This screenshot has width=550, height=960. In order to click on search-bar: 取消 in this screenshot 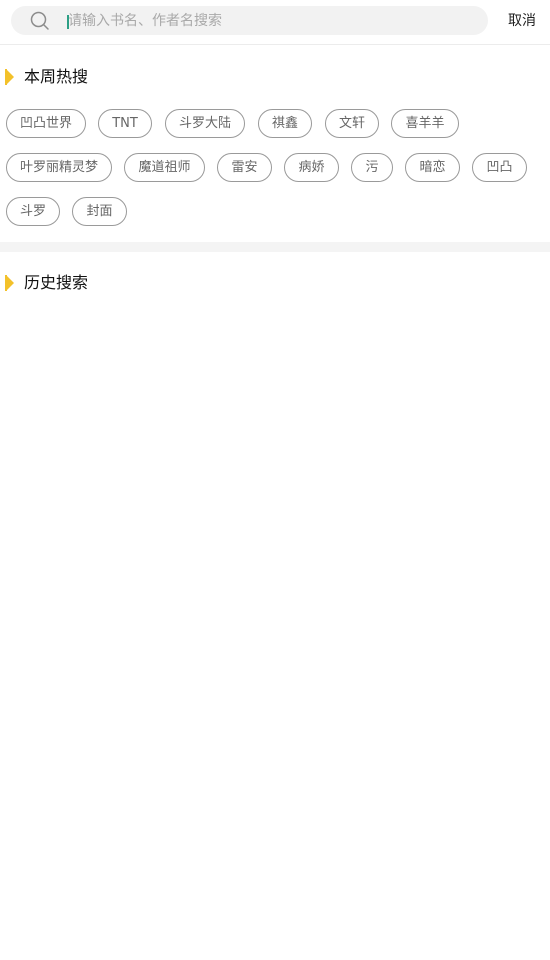, I will do `click(275, 22)`.